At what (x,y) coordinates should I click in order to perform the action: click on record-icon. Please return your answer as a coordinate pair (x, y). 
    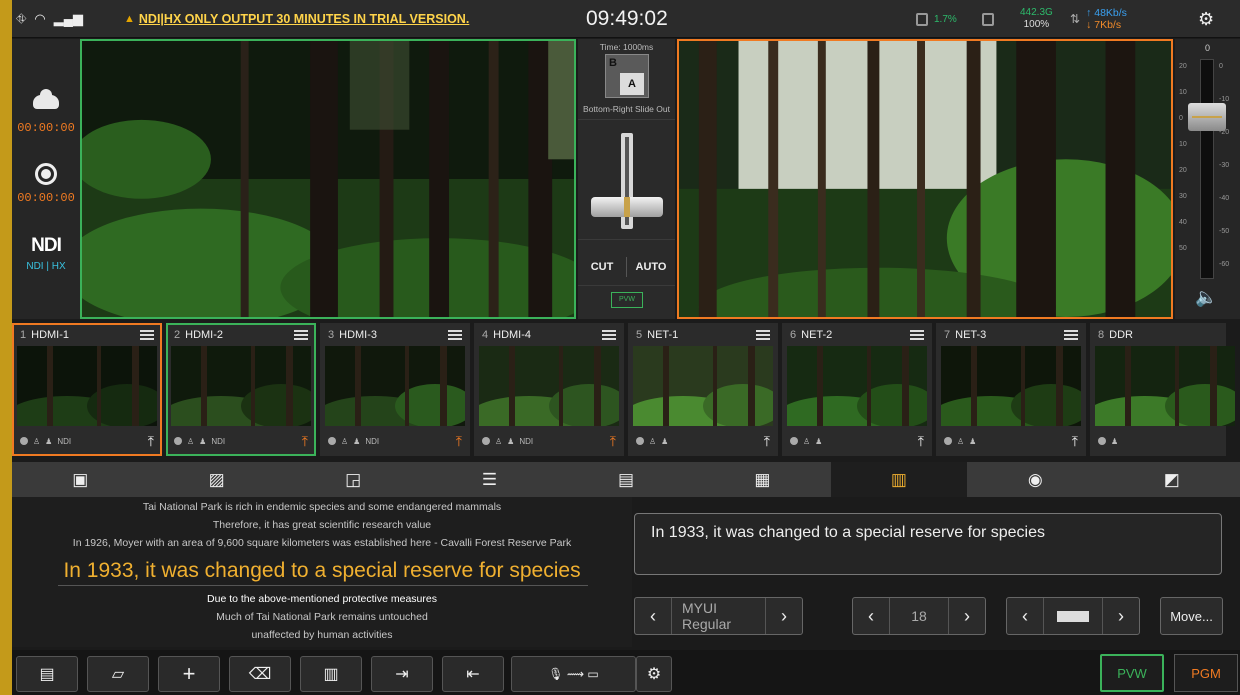
    Looking at the image, I should click on (46, 174).